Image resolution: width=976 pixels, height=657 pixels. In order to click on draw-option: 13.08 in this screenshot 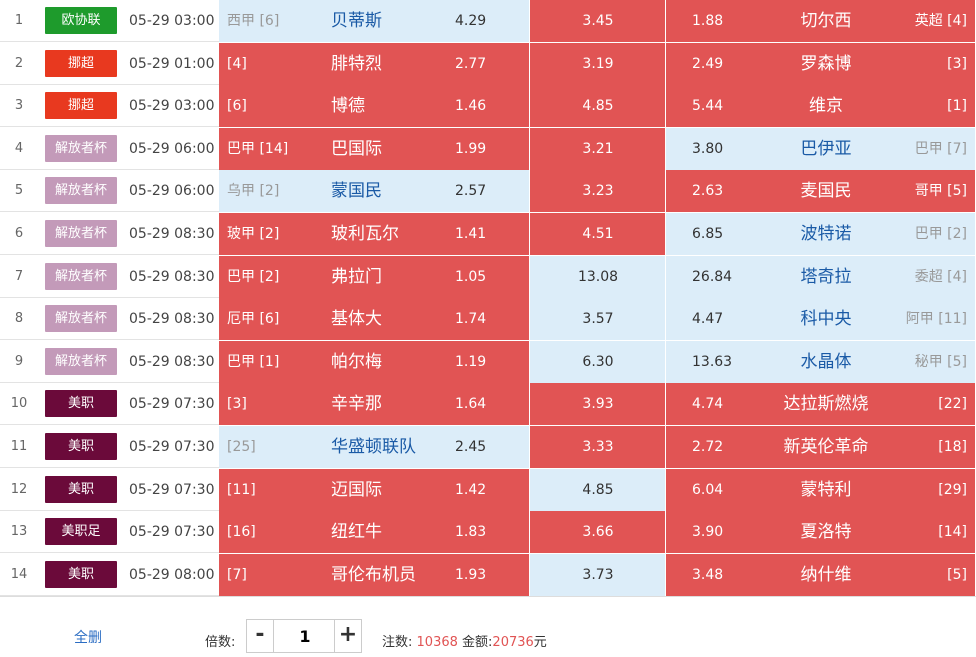, I will do `click(598, 277)`.